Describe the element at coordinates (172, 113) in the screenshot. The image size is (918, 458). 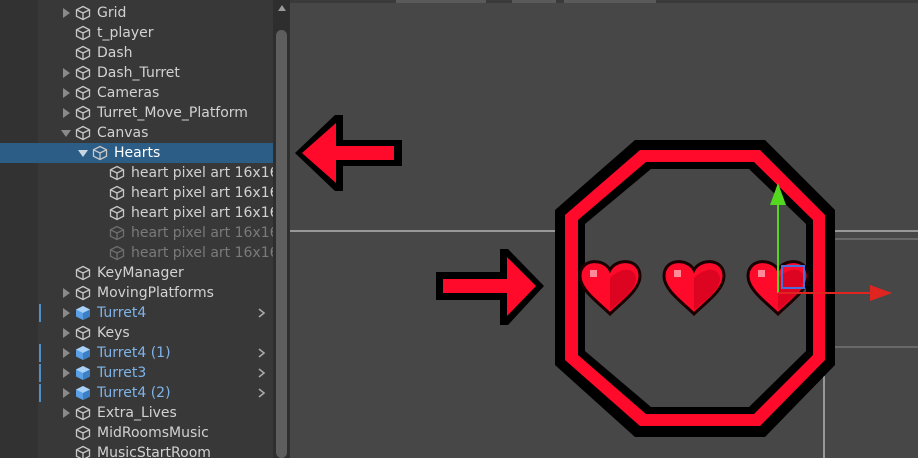
I see `hierarchy-item-label: Turret_Move_Platform` at that location.